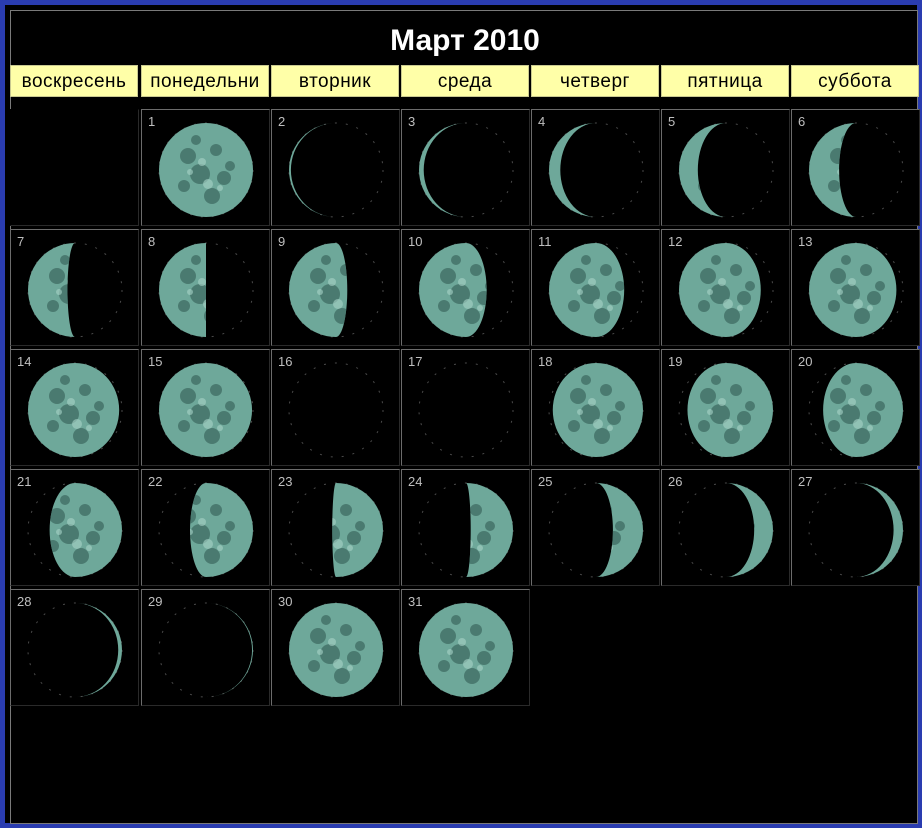  I want to click on weekday-header-1: понедельни, so click(205, 81).